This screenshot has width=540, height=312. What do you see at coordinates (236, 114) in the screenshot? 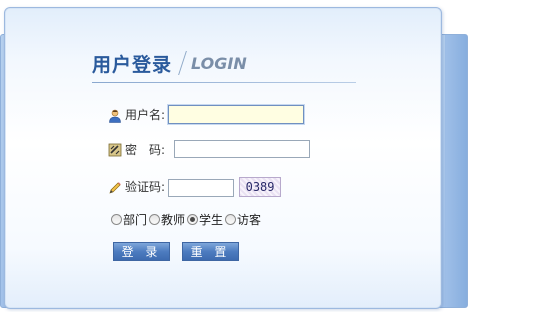
I see `username-input` at bounding box center [236, 114].